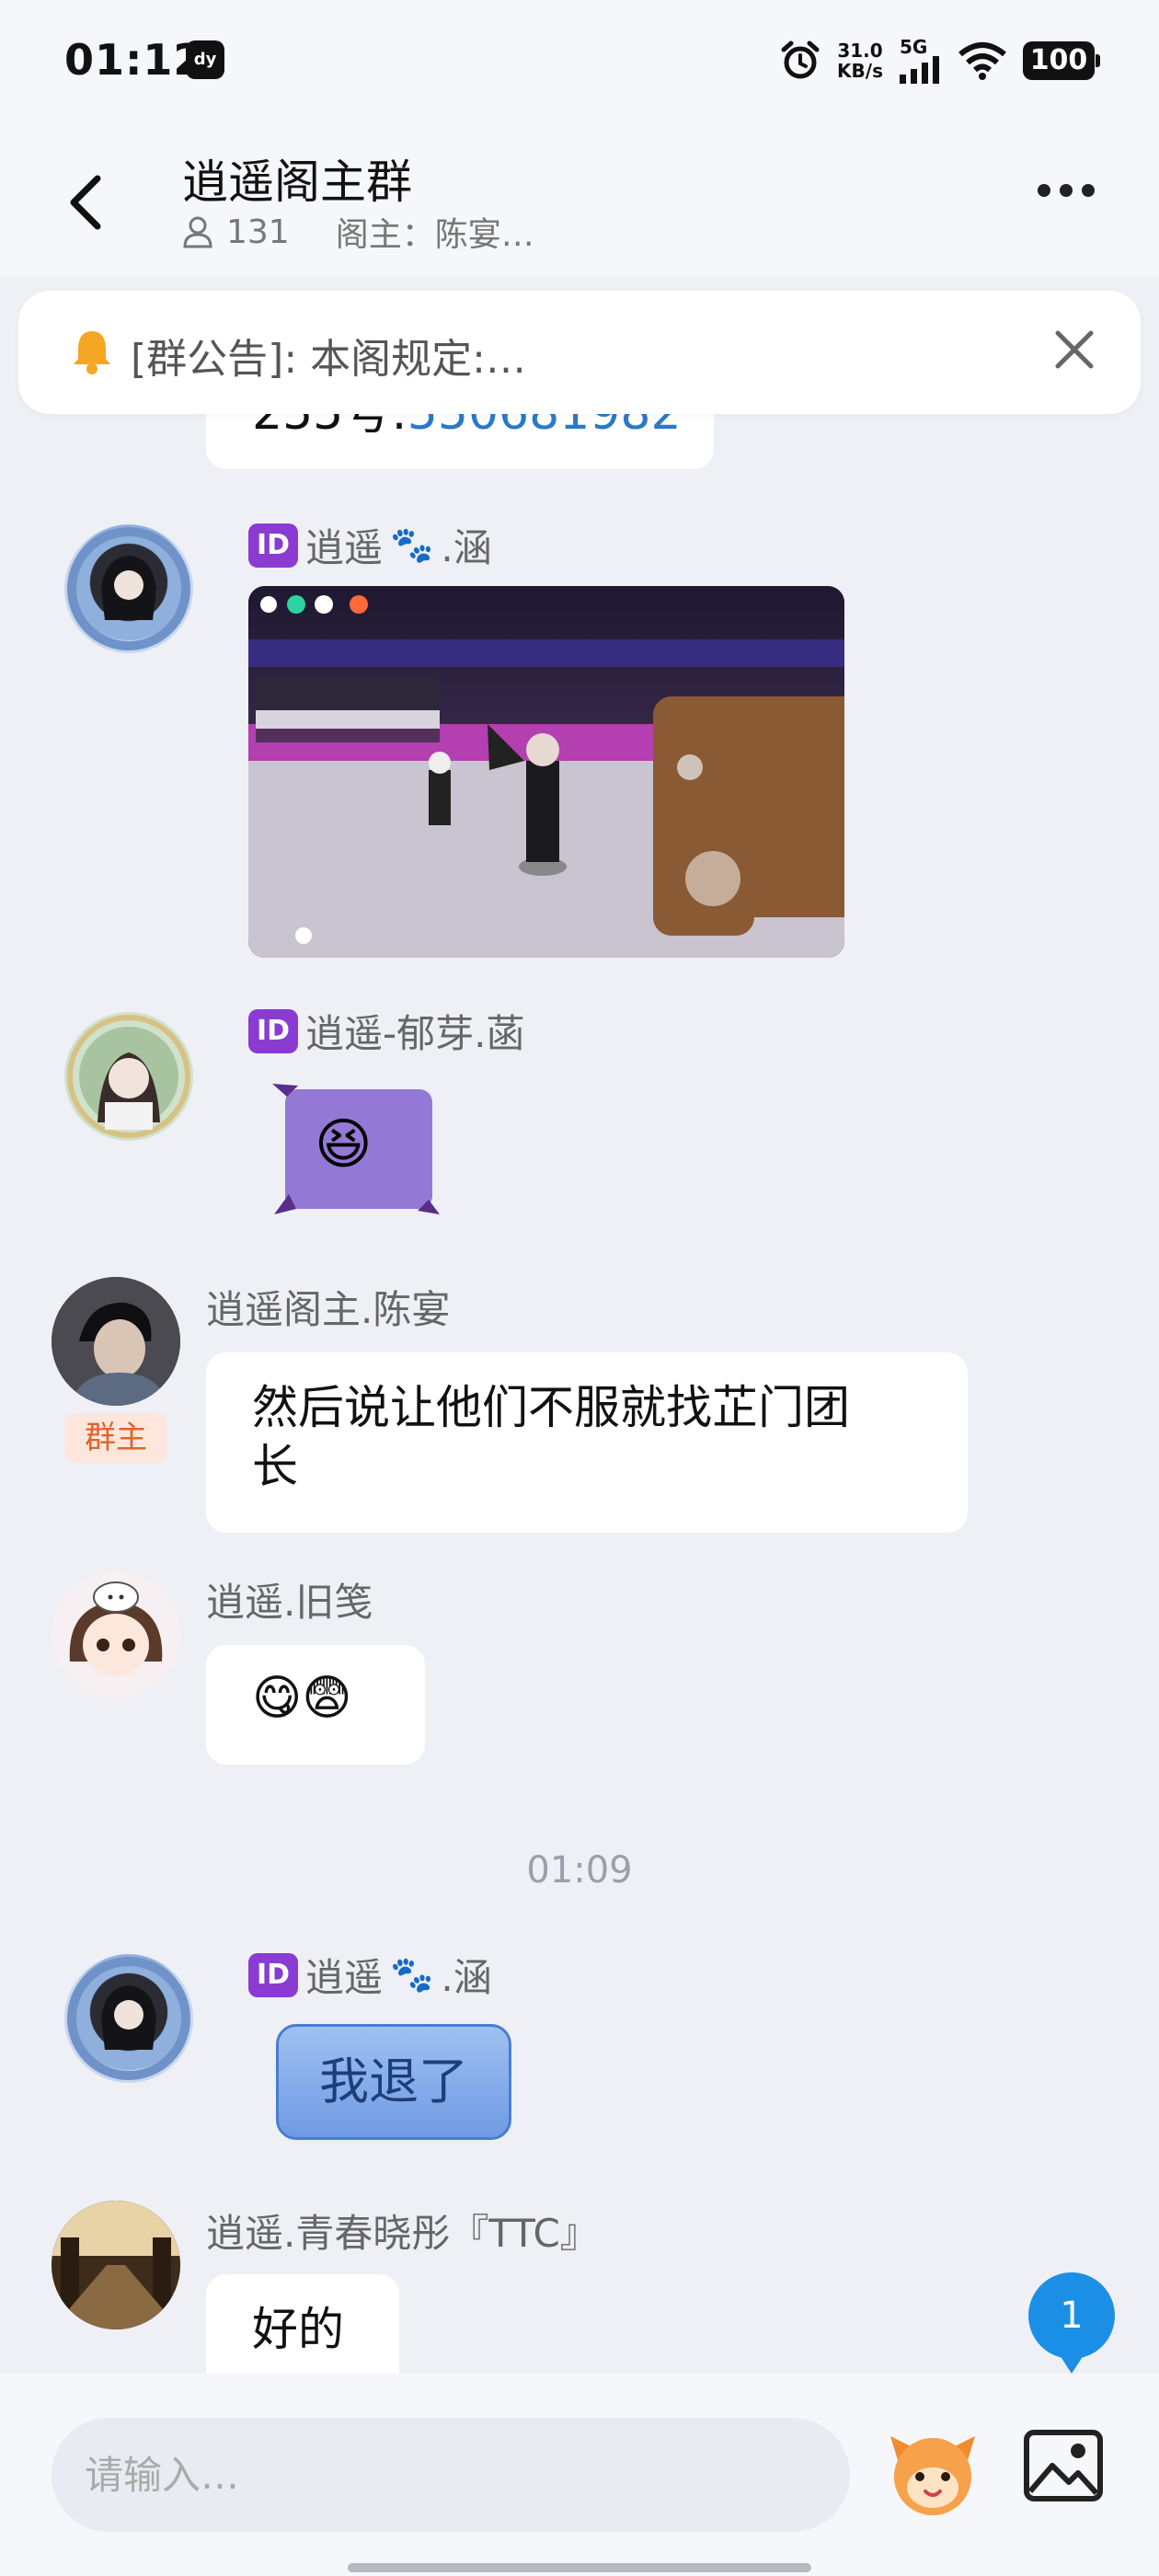 Image resolution: width=1159 pixels, height=2576 pixels. What do you see at coordinates (344, 1144) in the screenshot?
I see `laughing-emoji: 😆` at bounding box center [344, 1144].